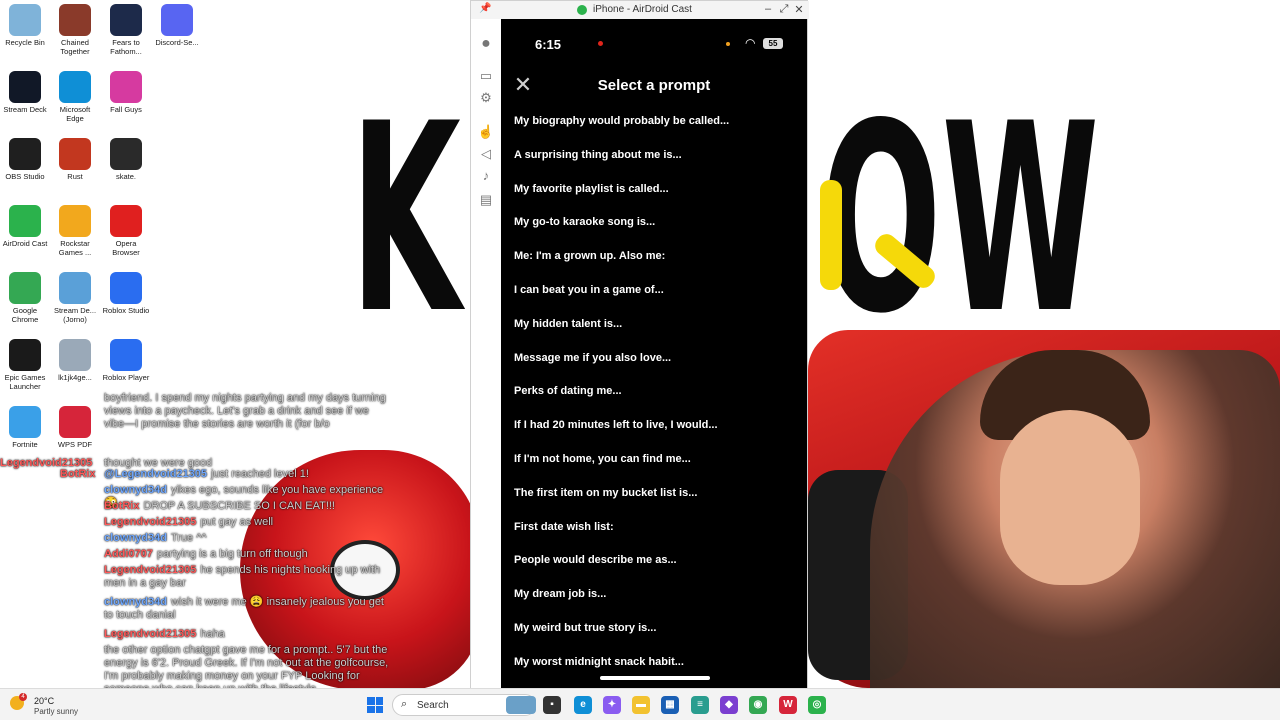  I want to click on screen-icon: ▭, so click(486, 76).